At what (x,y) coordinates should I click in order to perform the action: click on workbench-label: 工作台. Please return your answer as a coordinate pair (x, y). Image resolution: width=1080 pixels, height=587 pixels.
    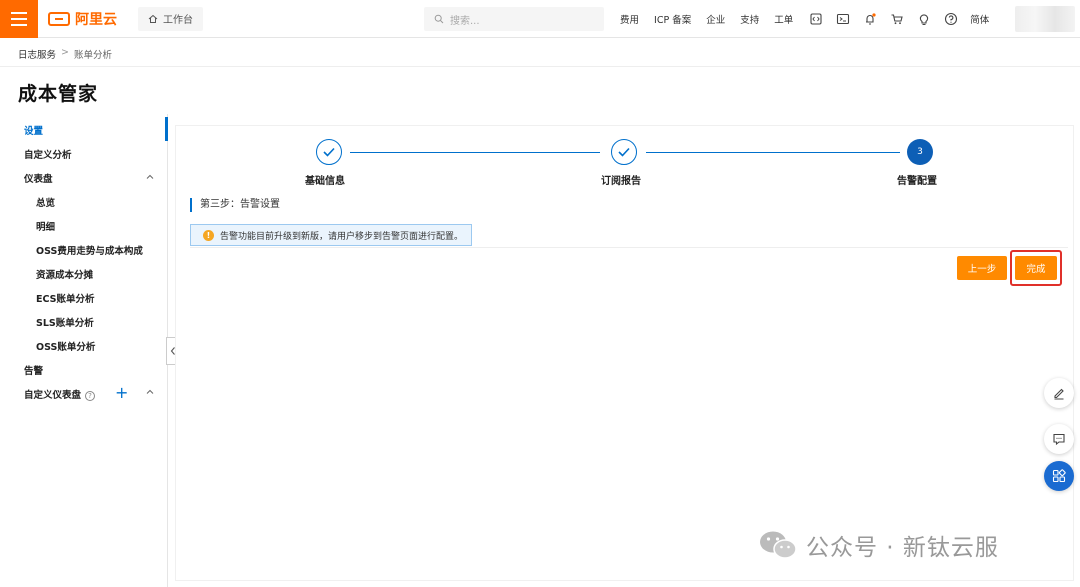
    Looking at the image, I should click on (178, 20).